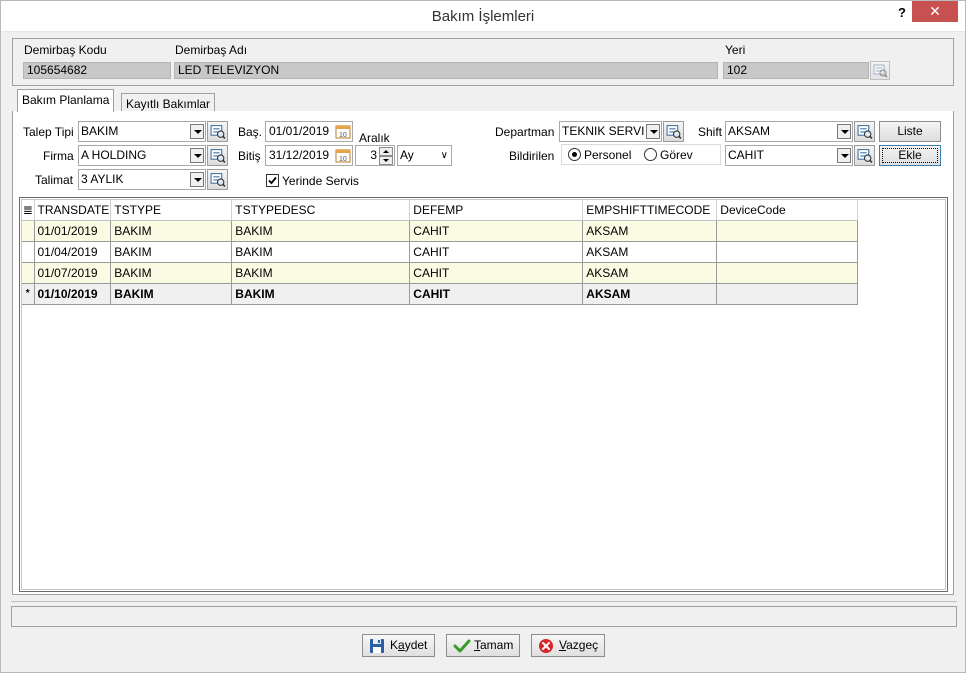 The image size is (966, 673). What do you see at coordinates (880, 70) in the screenshot?
I see `location-lookup-button` at bounding box center [880, 70].